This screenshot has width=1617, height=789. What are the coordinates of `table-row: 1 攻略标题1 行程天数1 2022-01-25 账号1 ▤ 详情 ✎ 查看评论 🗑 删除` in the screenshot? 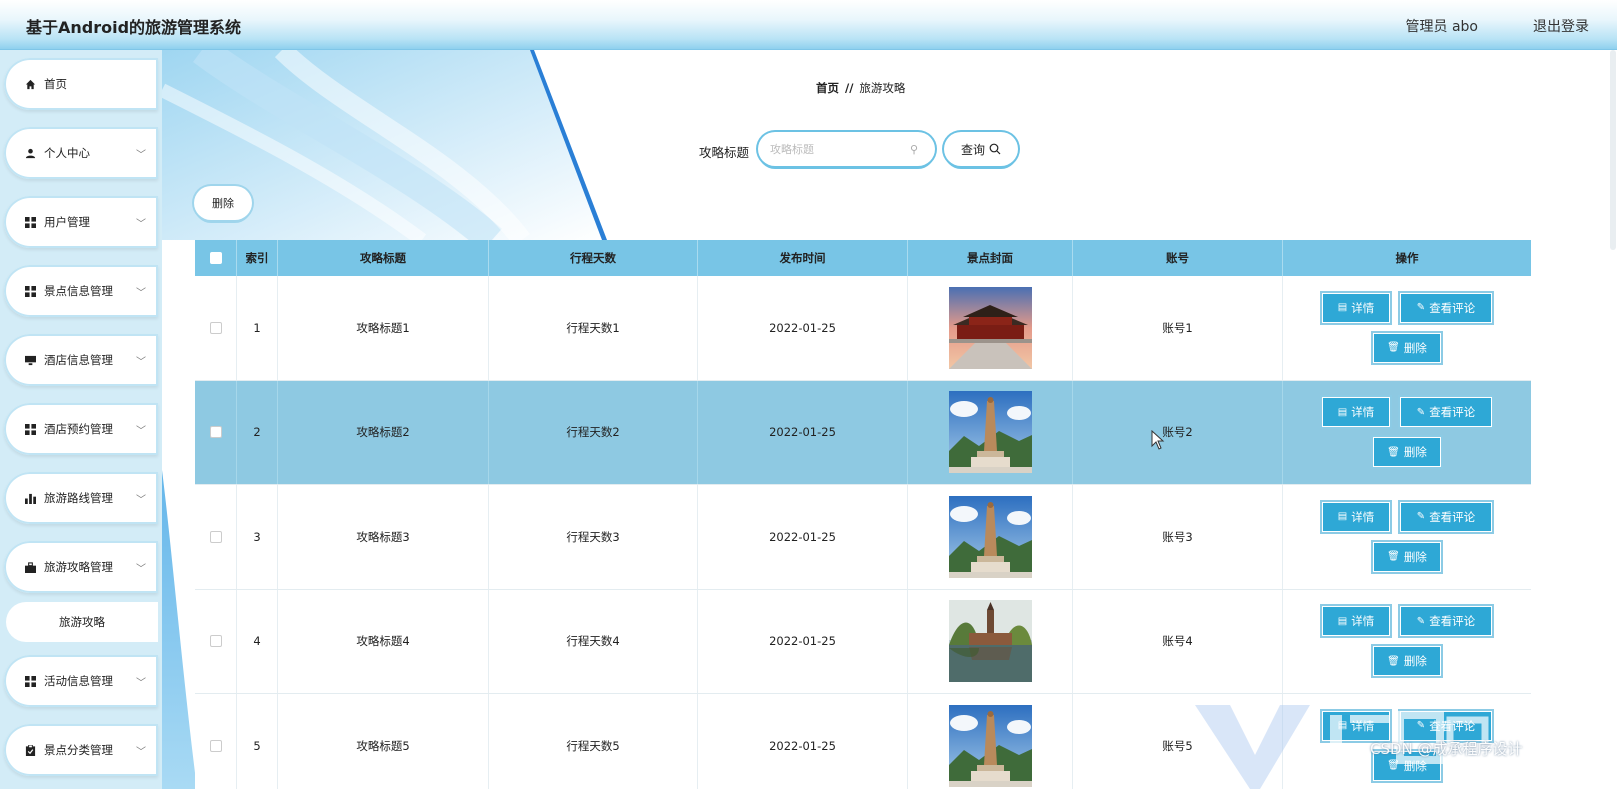 It's located at (863, 328).